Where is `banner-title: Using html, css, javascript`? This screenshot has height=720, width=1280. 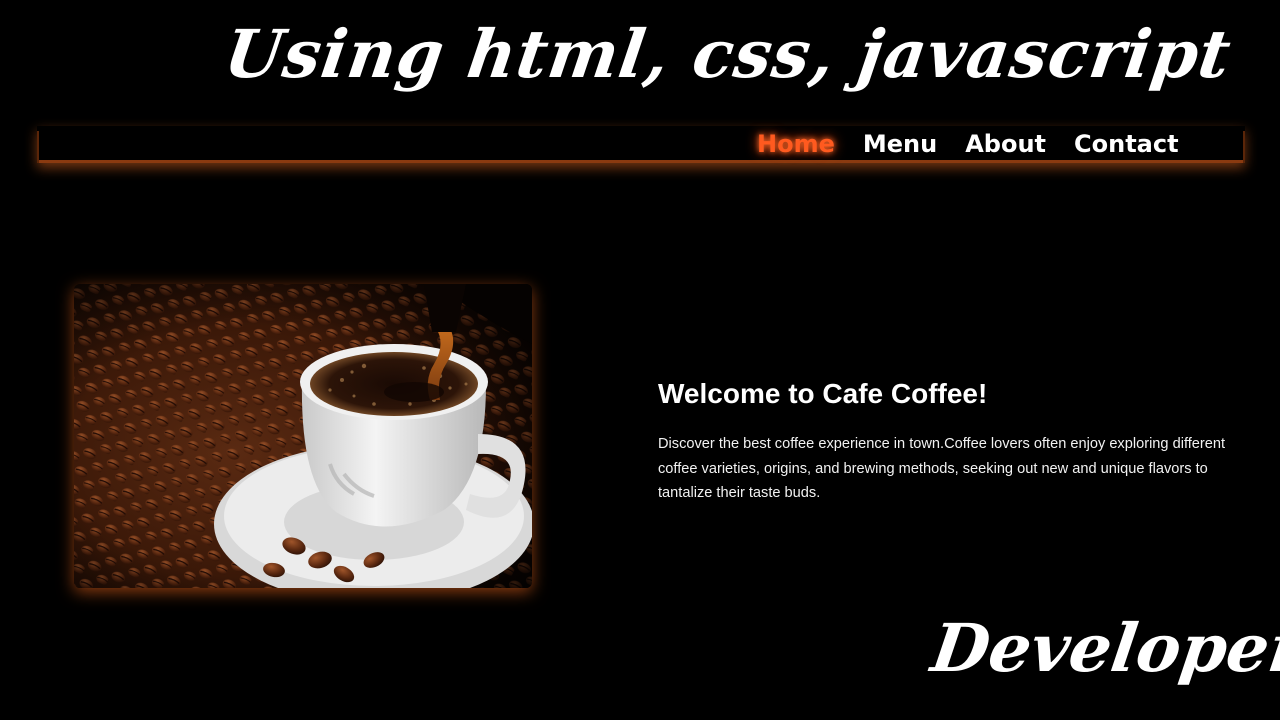 banner-title: Using html, css, javascript is located at coordinates (728, 54).